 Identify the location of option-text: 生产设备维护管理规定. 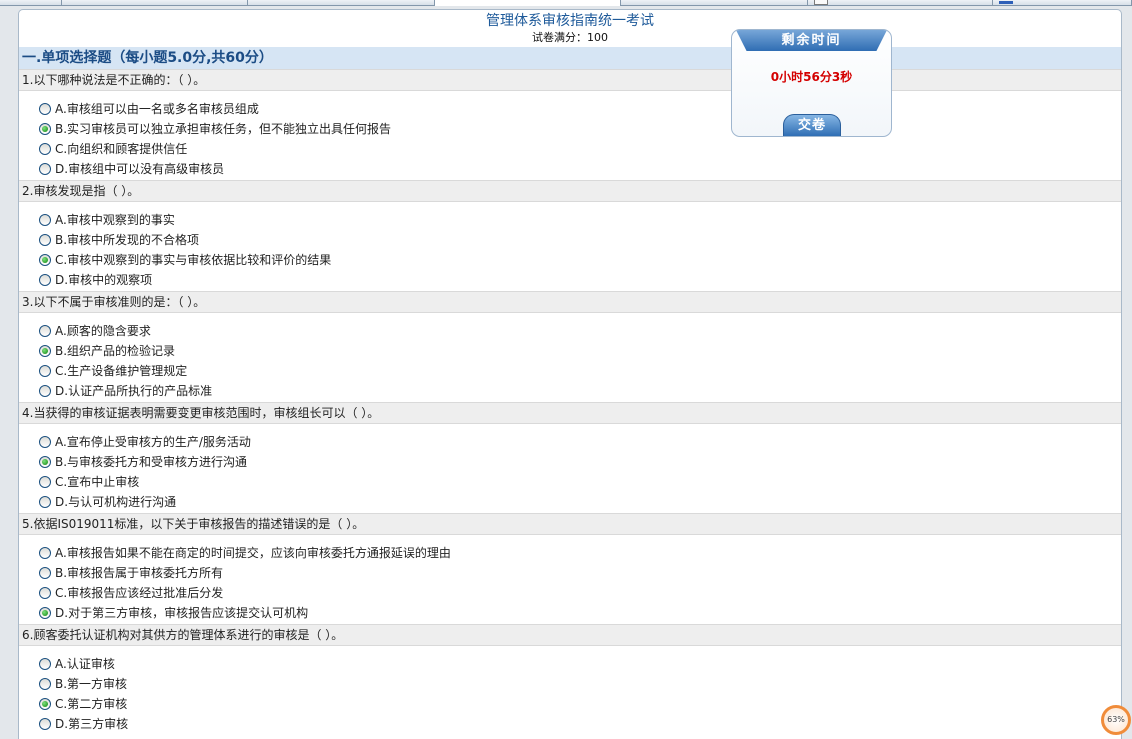
(127, 371).